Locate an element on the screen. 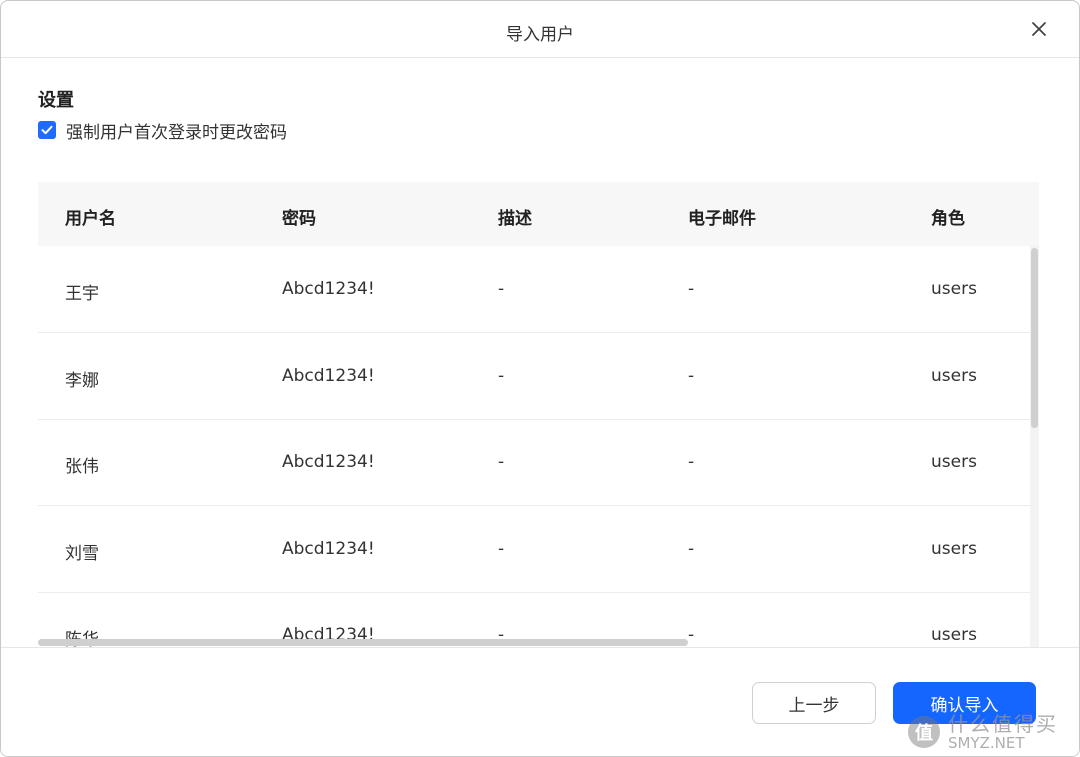 This screenshot has width=1080, height=757. horizontal-scrollbar-thumb is located at coordinates (363, 642).